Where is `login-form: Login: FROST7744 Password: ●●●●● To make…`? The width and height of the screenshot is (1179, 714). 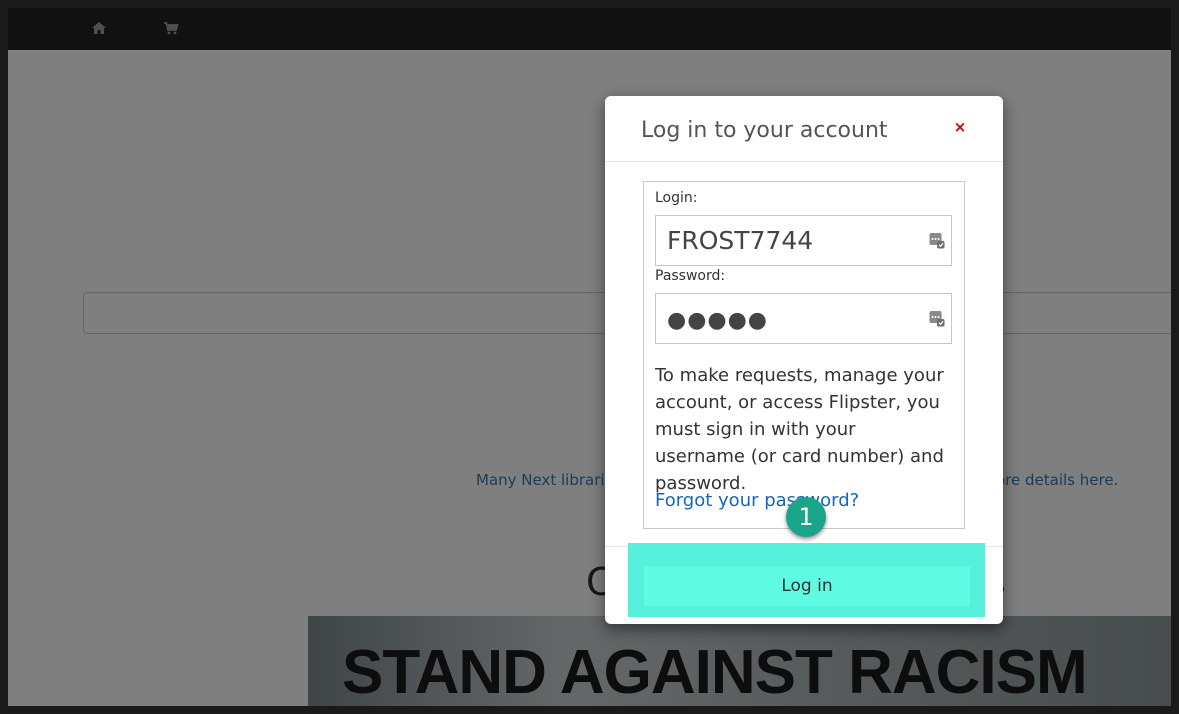 login-form: Login: FROST7744 Password: ●●●●● To make… is located at coordinates (804, 355).